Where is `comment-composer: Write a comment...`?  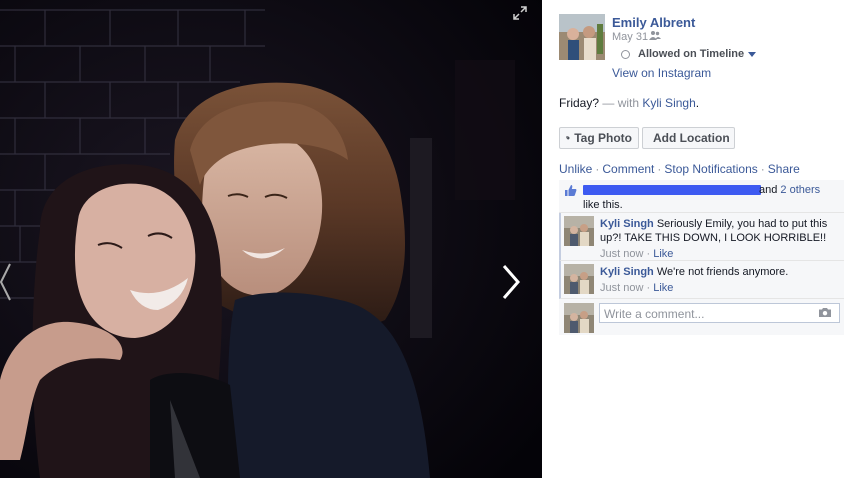
comment-composer: Write a comment... is located at coordinates (701, 317).